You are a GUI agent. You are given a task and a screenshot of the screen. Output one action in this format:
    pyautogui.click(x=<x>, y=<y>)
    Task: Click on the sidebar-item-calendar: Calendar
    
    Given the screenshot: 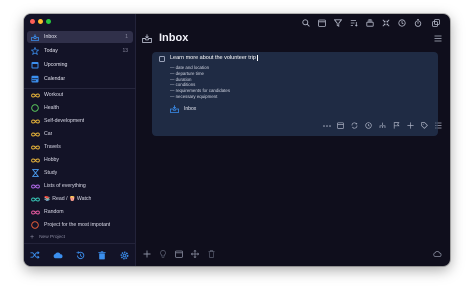 What is the action you would take?
    pyautogui.click(x=80, y=79)
    